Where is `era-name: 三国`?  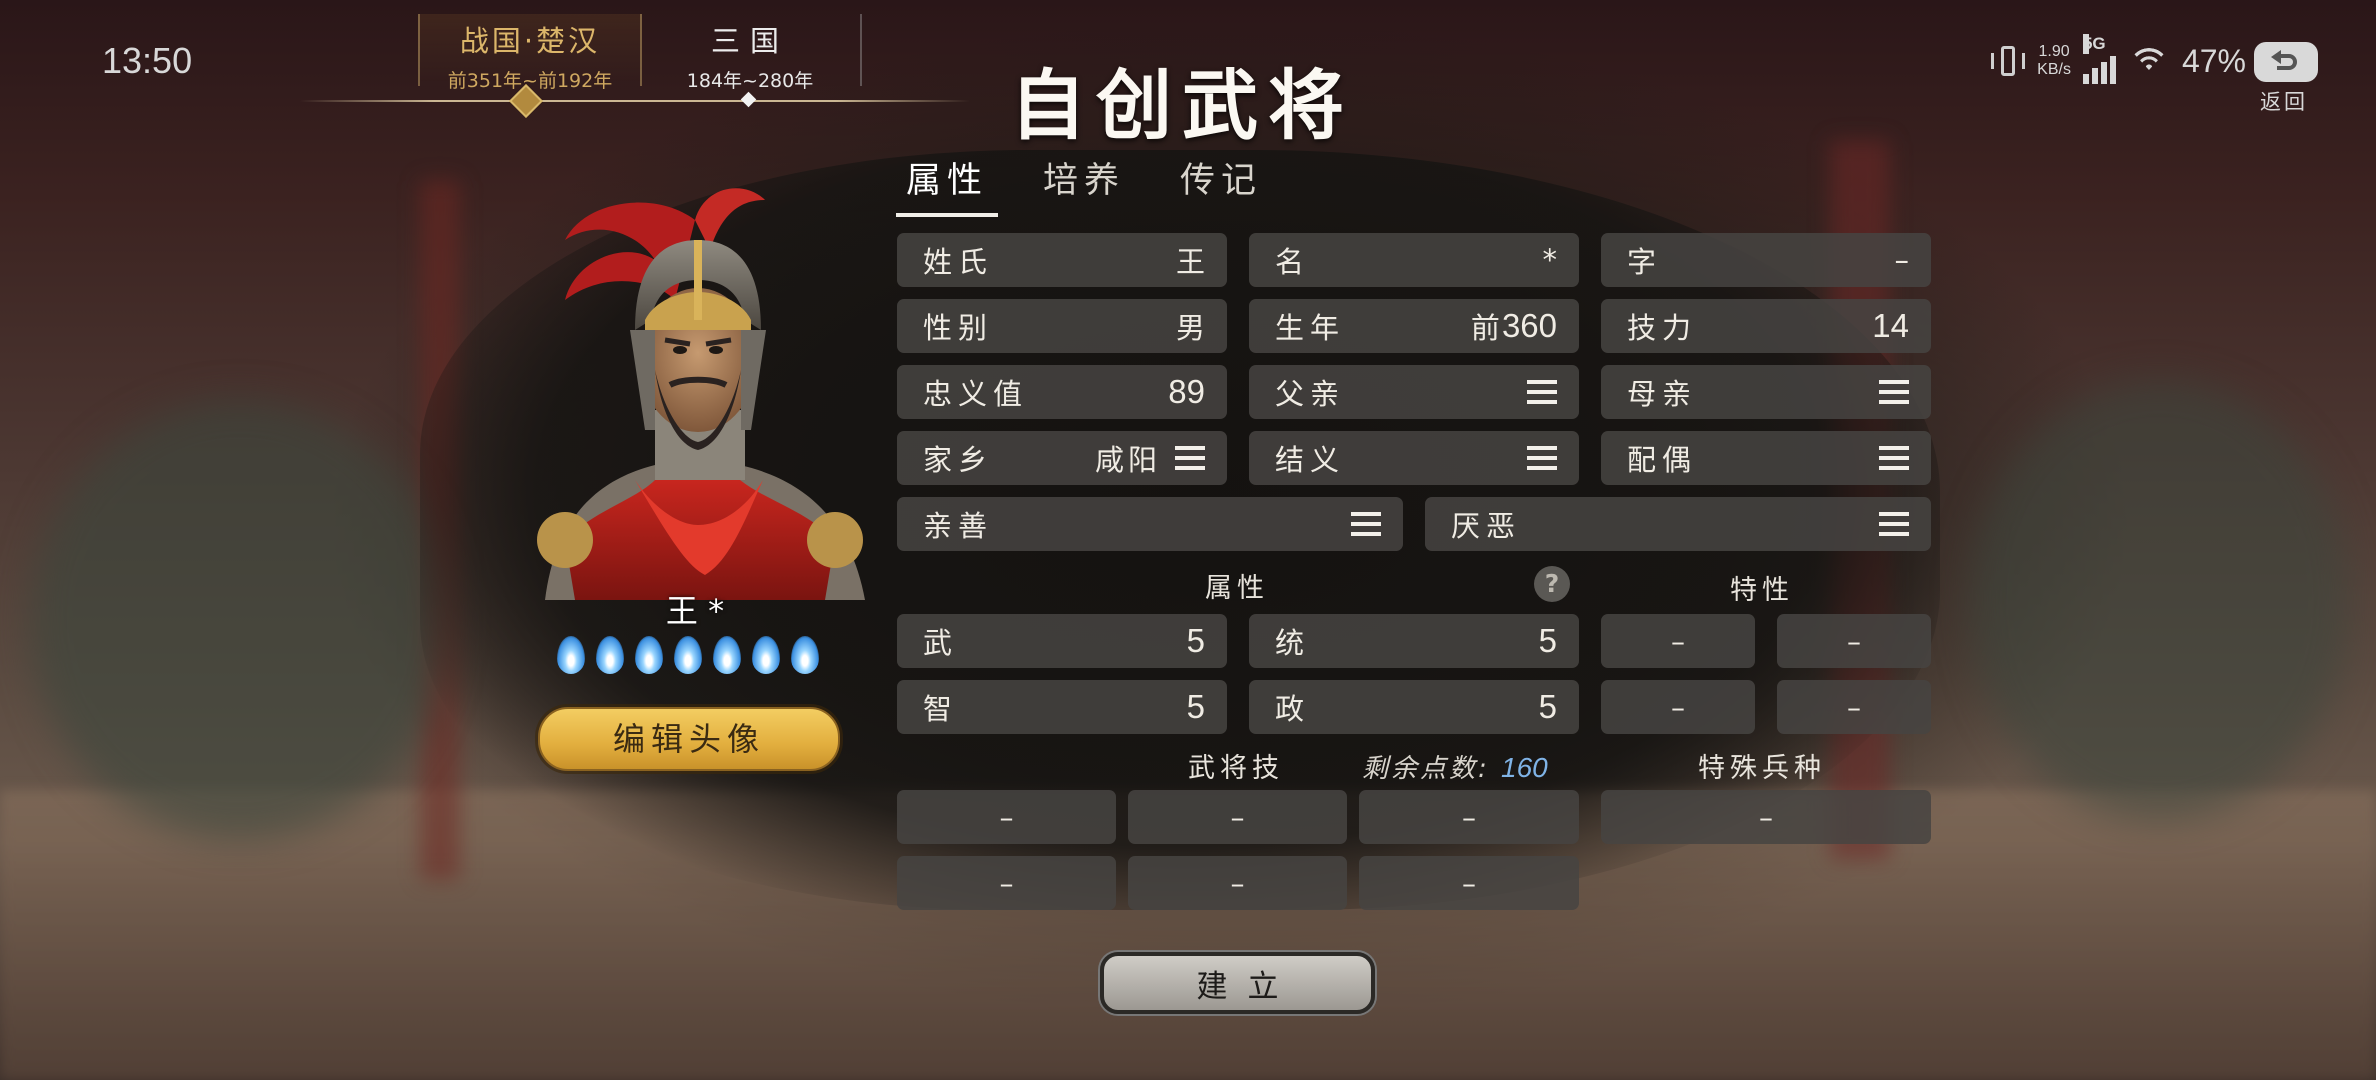 era-name: 三国 is located at coordinates (749, 41).